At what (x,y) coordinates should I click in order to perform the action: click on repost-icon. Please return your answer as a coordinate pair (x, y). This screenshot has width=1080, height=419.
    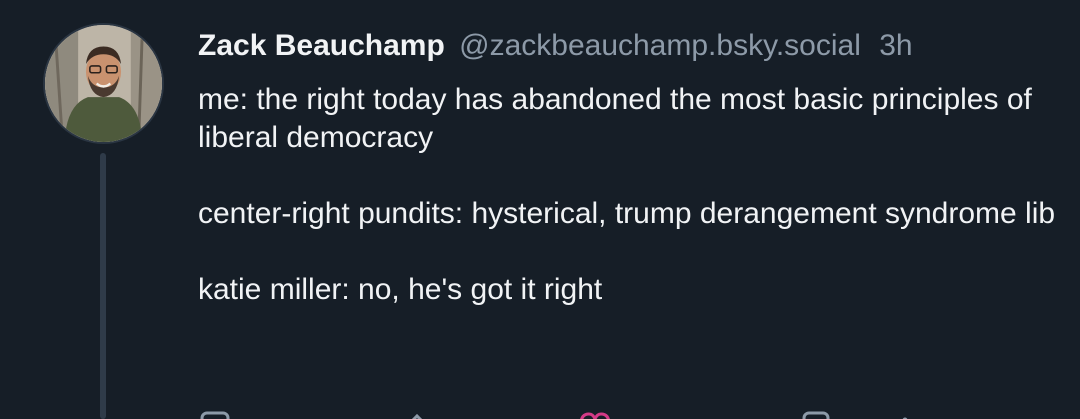
    Looking at the image, I should click on (417, 416).